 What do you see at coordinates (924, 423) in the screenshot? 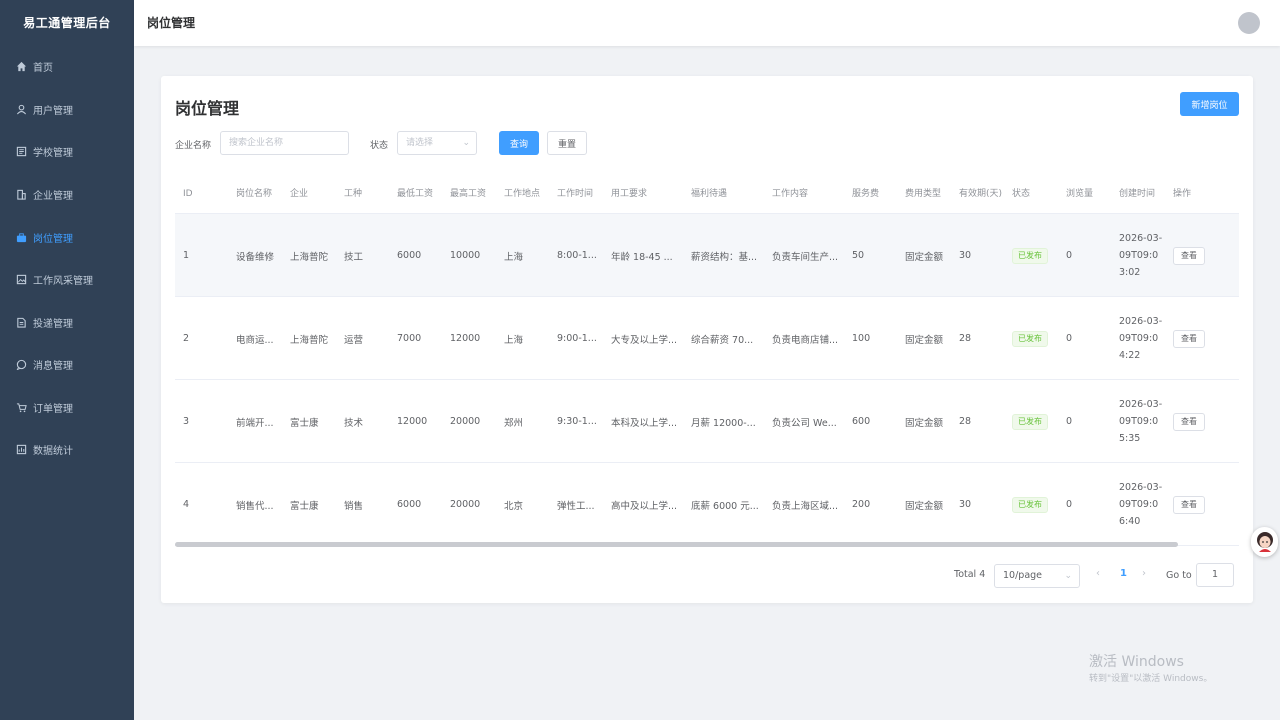
I see `cell-text: 固定金额` at bounding box center [924, 423].